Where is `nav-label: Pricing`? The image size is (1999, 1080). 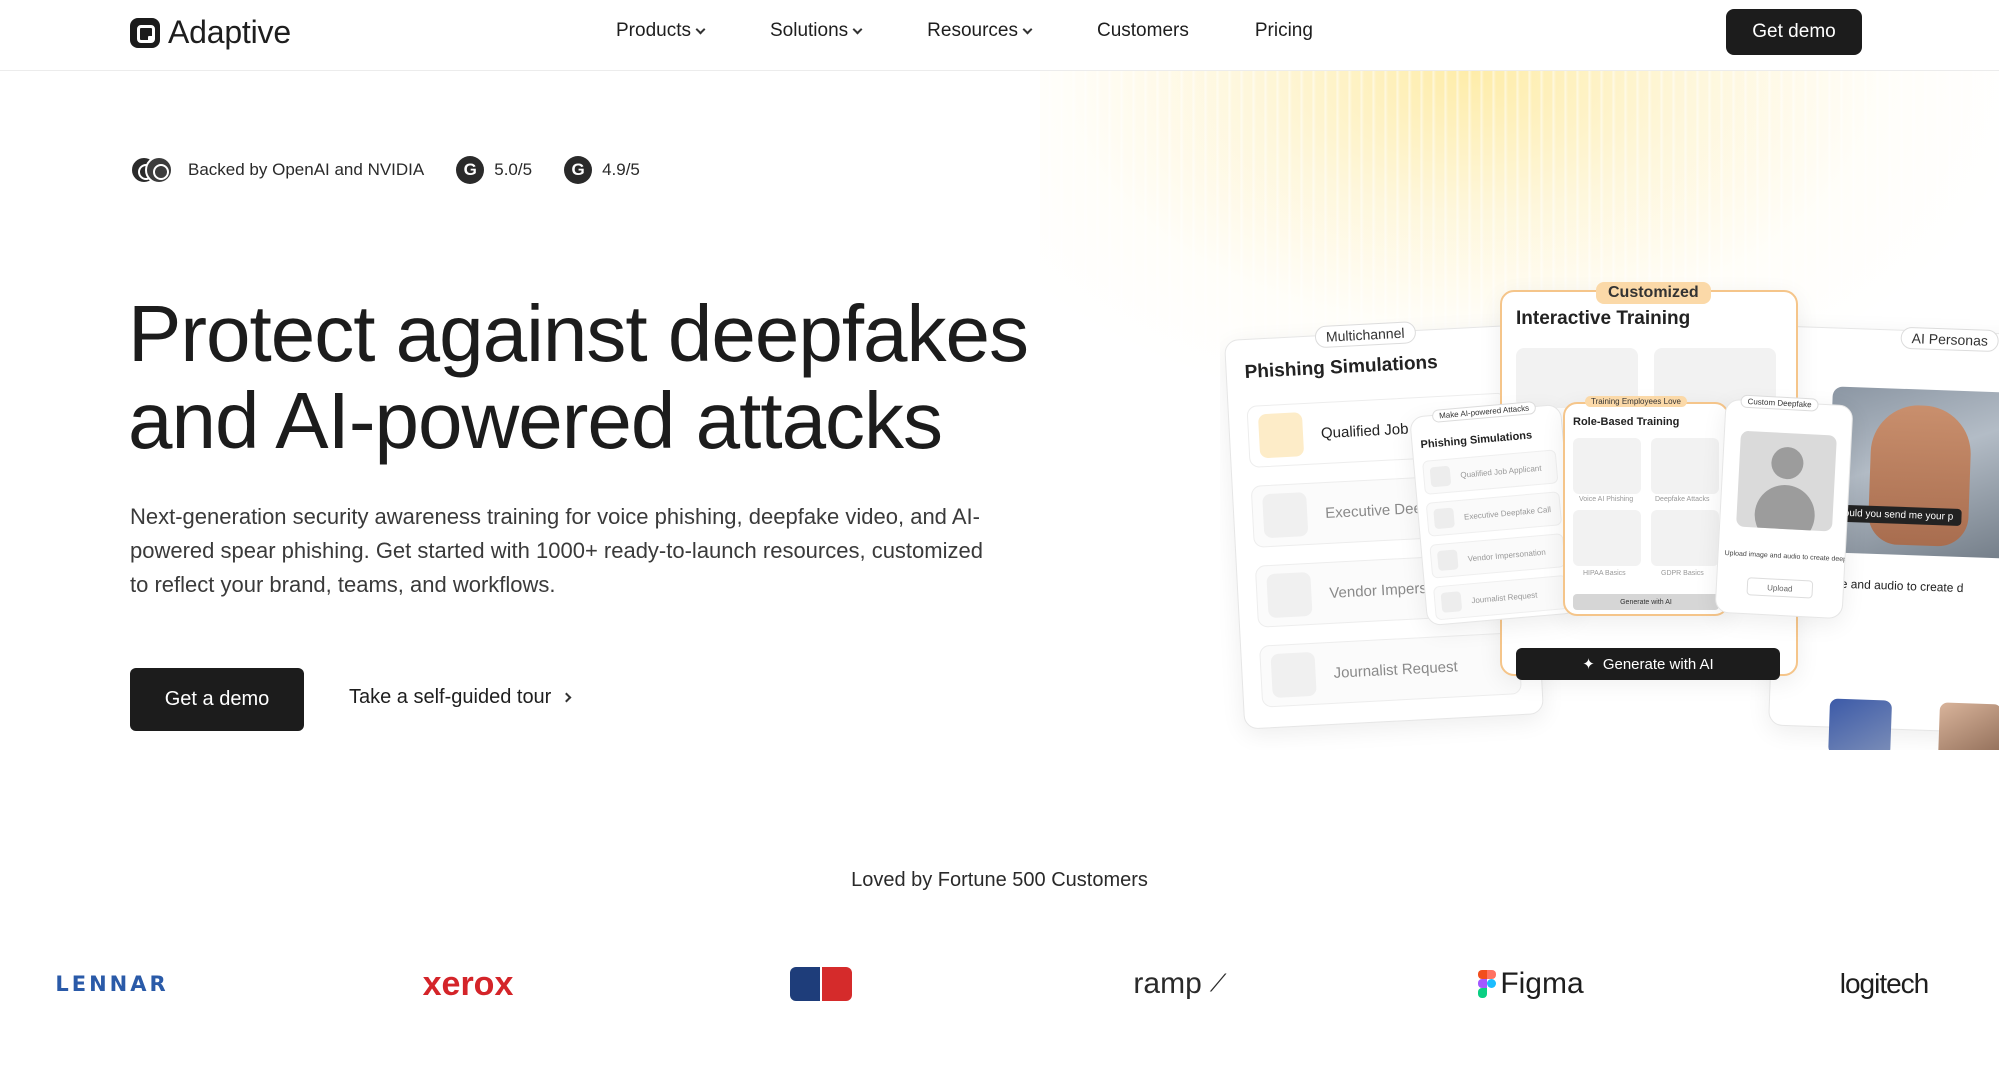 nav-label: Pricing is located at coordinates (1283, 30).